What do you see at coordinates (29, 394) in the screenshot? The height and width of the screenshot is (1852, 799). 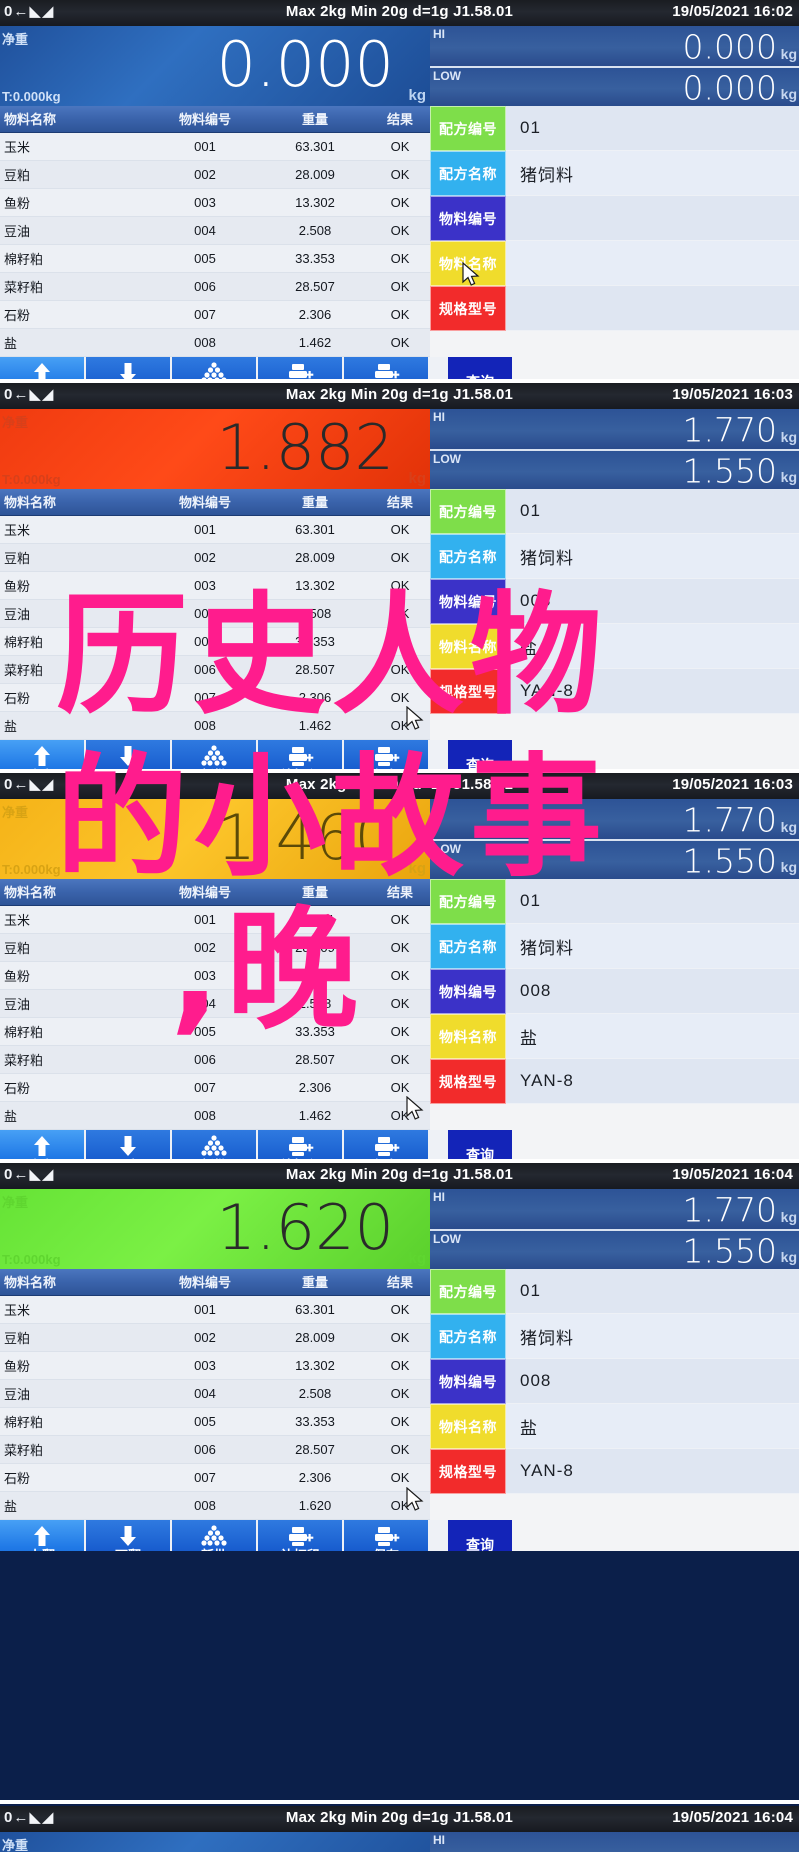 I see `zero-indicator-icon: 0←◣◢` at bounding box center [29, 394].